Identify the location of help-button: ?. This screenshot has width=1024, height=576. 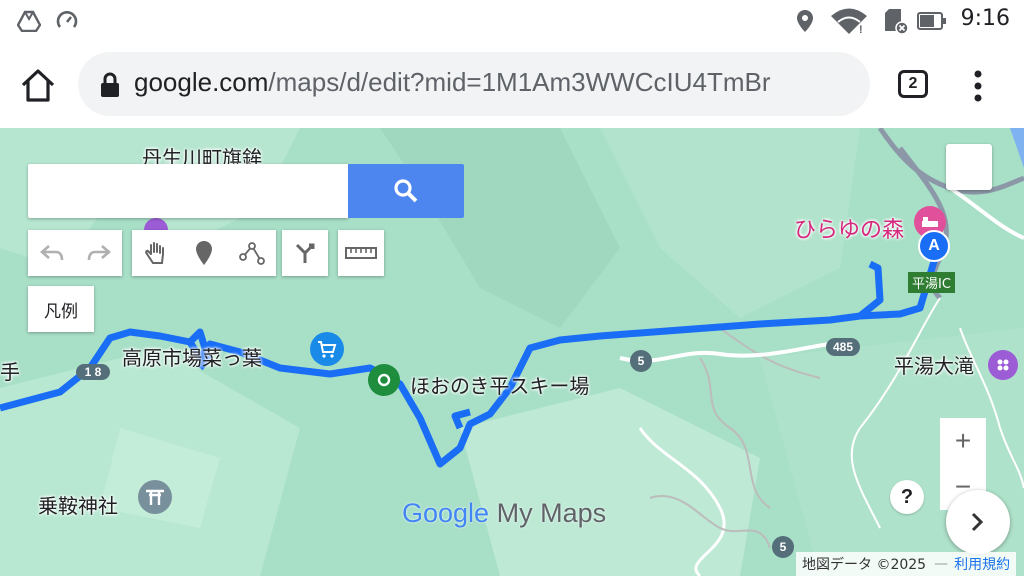
(907, 497).